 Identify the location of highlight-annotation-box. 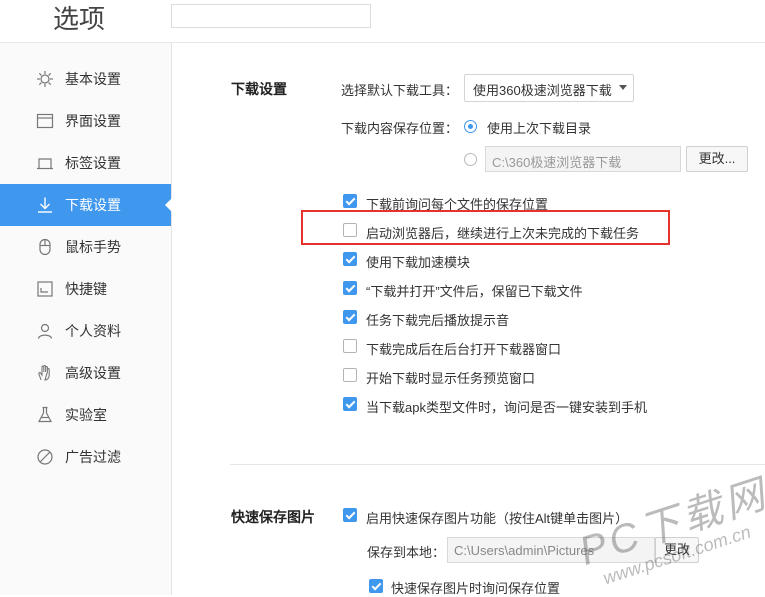
(485, 227).